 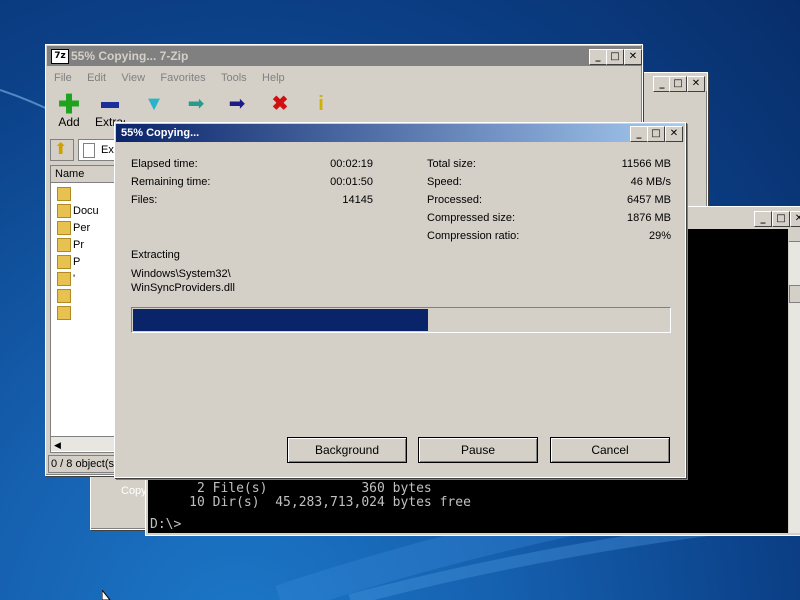 What do you see at coordinates (344, 56) in the screenshot?
I see `zip-titlebar: 7z 55% Copying... 7-Zip` at bounding box center [344, 56].